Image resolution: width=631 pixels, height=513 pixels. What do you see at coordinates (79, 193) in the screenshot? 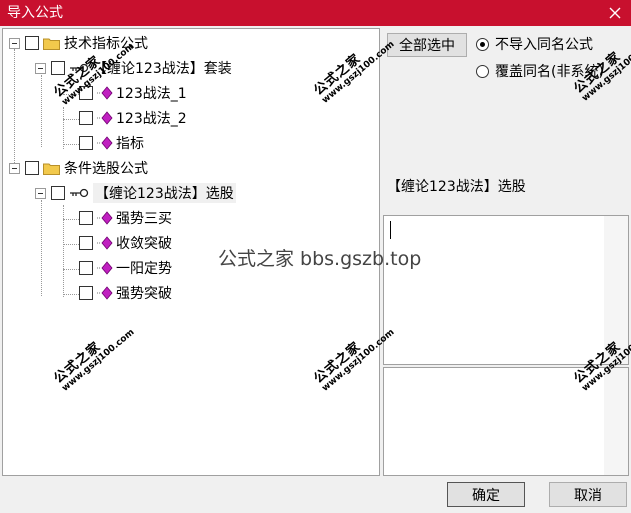
I see `key-icon` at bounding box center [79, 193].